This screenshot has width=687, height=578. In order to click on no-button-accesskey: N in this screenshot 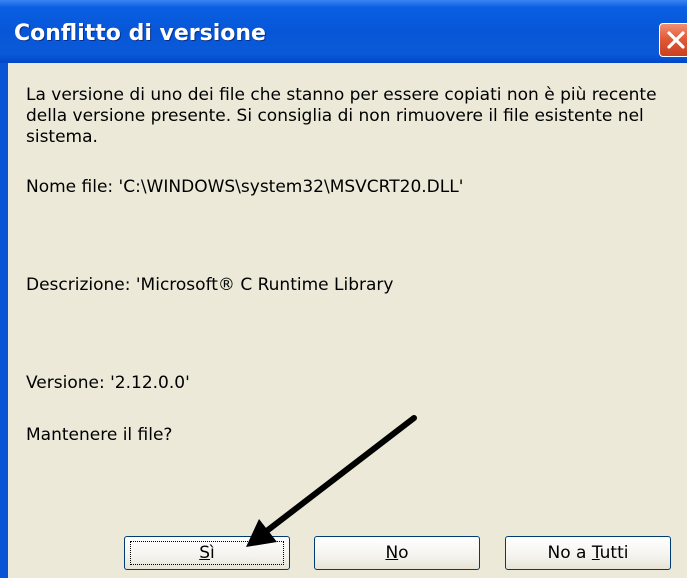, I will do `click(392, 553)`.